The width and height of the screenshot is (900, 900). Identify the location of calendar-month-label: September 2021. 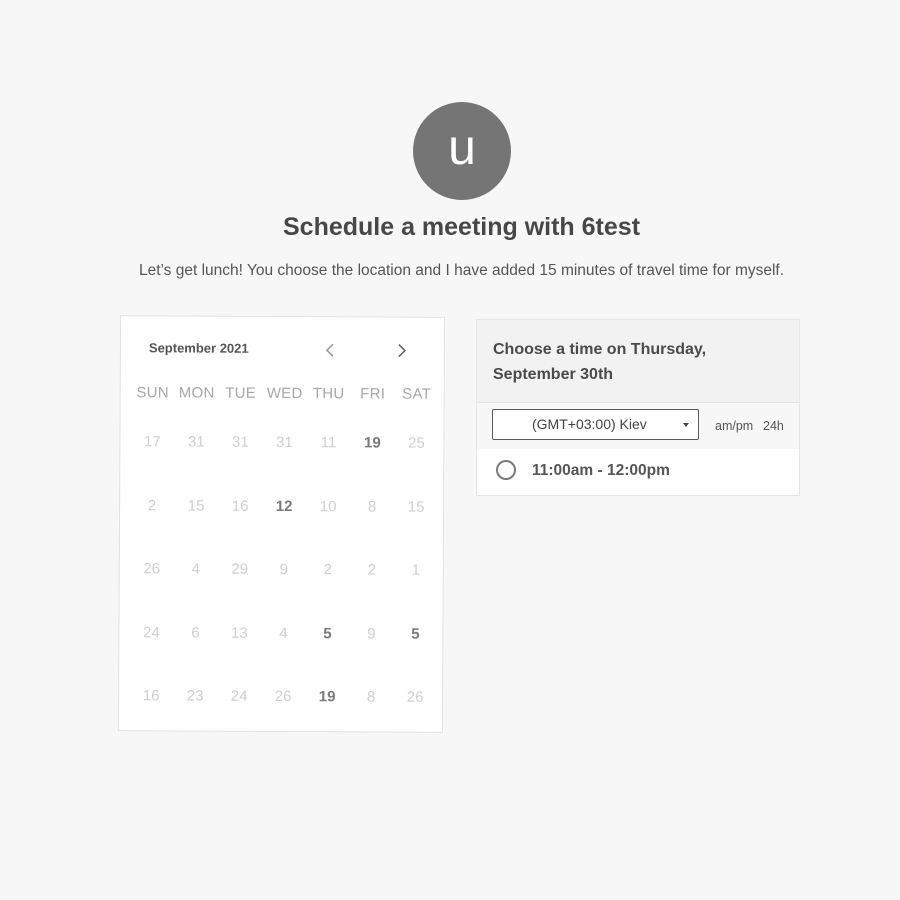
(198, 348).